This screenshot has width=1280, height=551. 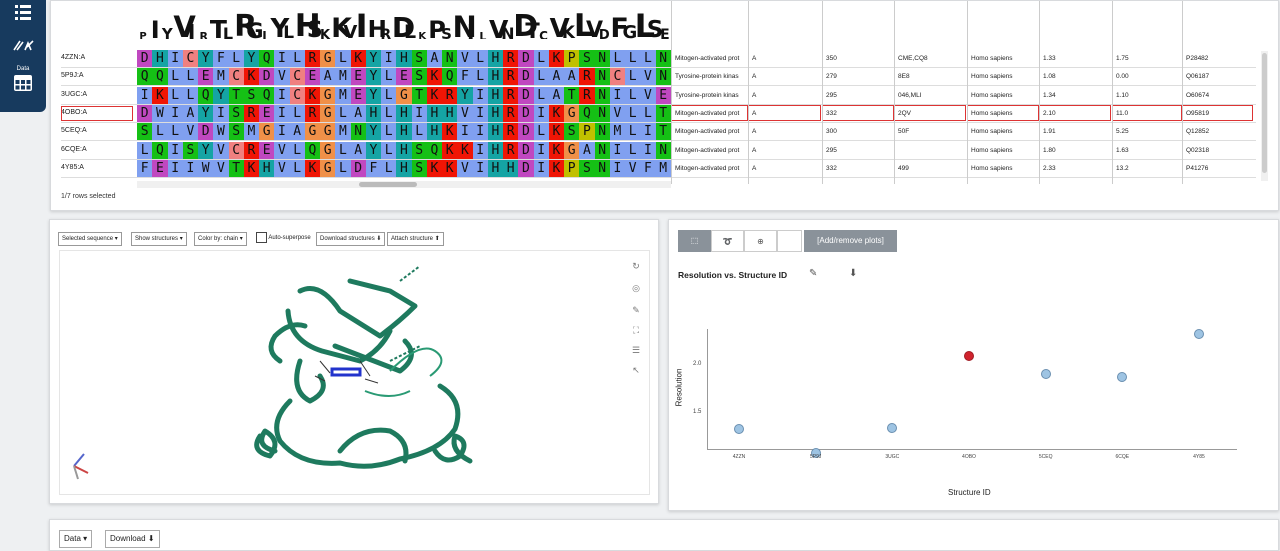 What do you see at coordinates (571, 76) in the screenshot?
I see `residue: A` at bounding box center [571, 76].